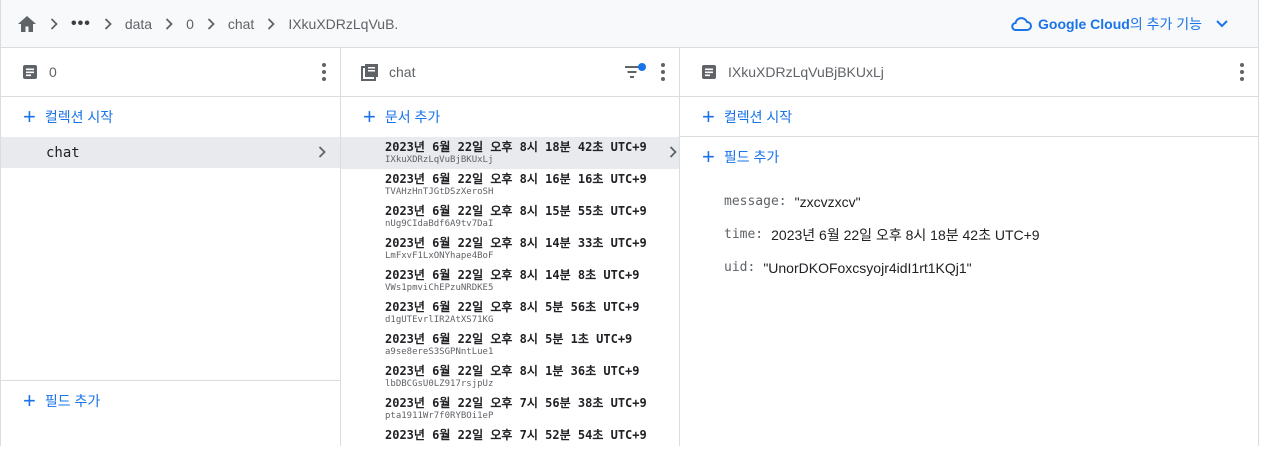 Image resolution: width=1261 pixels, height=457 pixels. What do you see at coordinates (412, 117) in the screenshot?
I see `add-document-label: 문서 추가` at bounding box center [412, 117].